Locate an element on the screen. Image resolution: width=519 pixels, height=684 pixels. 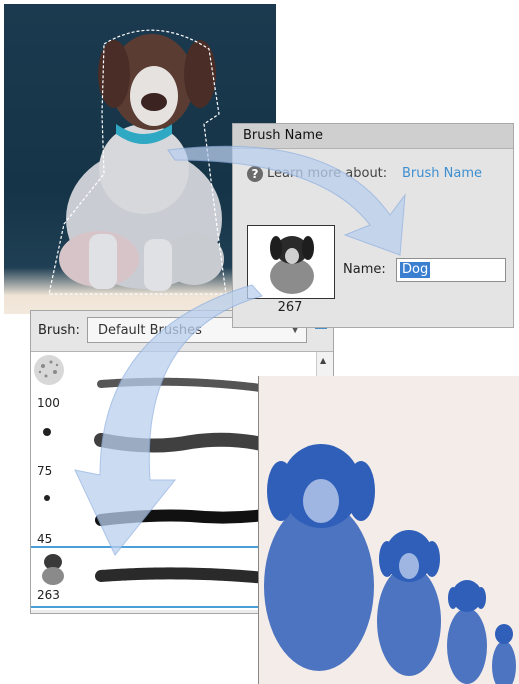
brush-thumbnail is located at coordinates (291, 262).